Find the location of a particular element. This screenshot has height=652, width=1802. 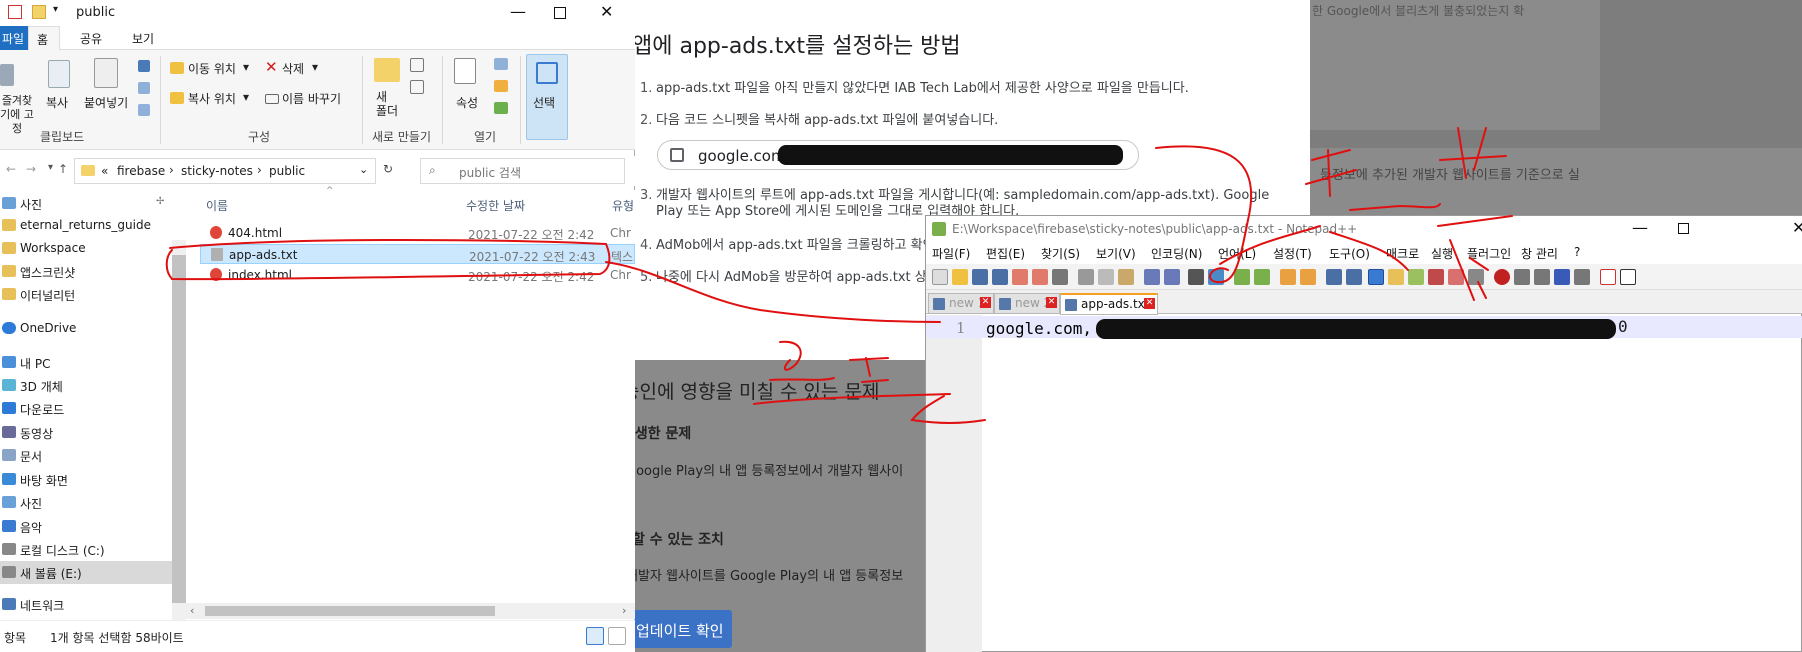

ink-circle-selected-file is located at coordinates (388, 260).